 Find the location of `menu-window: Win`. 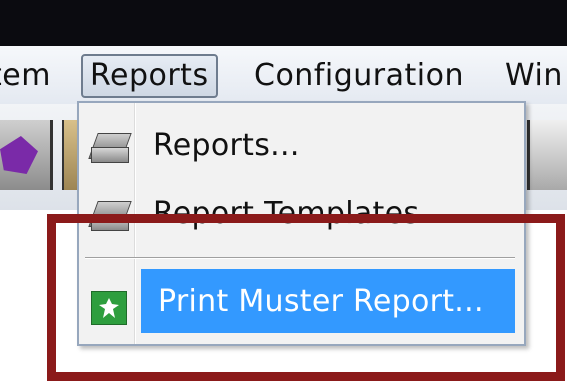

menu-window: Win is located at coordinates (534, 76).